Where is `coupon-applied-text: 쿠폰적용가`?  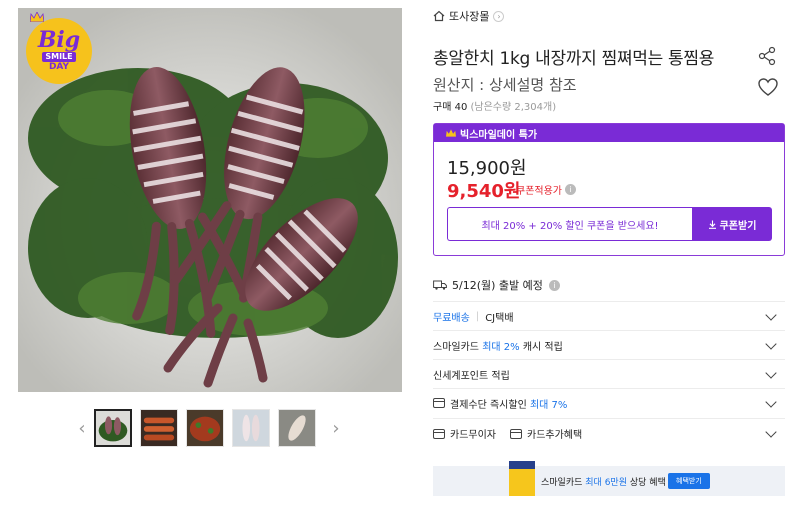
coupon-applied-text: 쿠폰적용가 is located at coordinates (539, 191).